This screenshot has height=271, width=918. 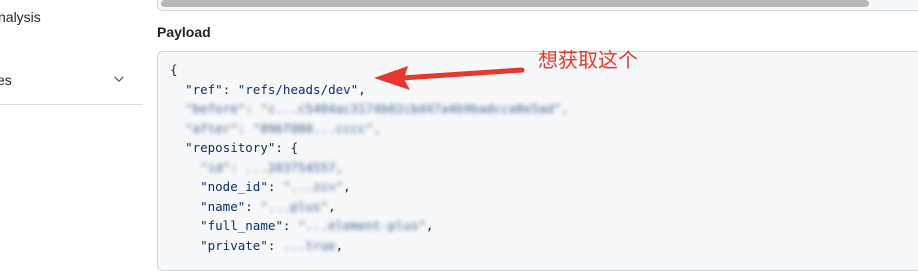 What do you see at coordinates (184, 32) in the screenshot?
I see `payload-title: Payload` at bounding box center [184, 32].